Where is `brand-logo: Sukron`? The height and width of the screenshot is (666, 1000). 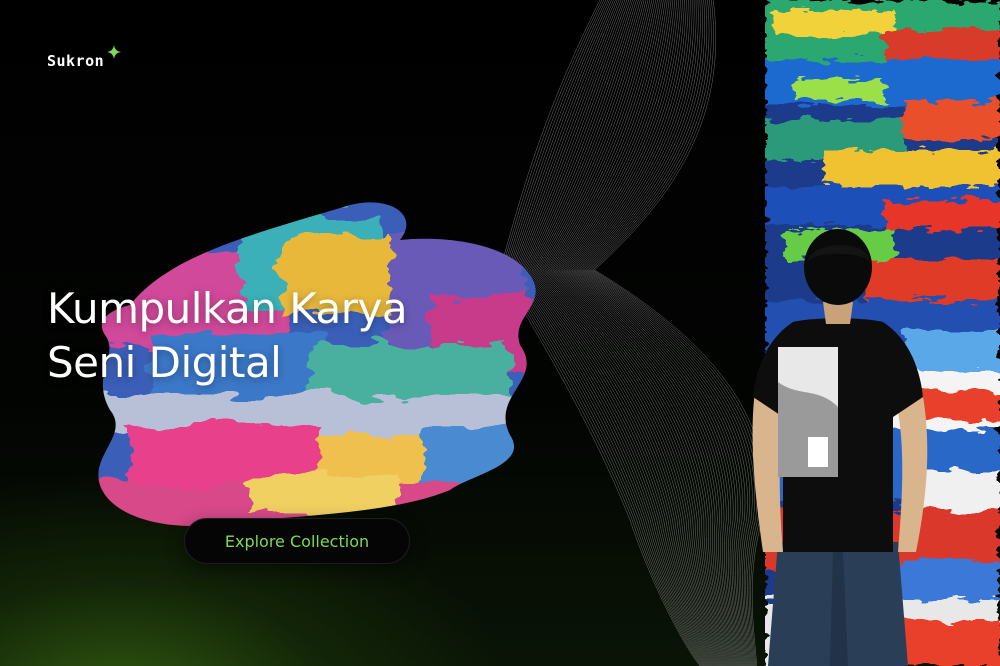 brand-logo: Sukron is located at coordinates (84, 57).